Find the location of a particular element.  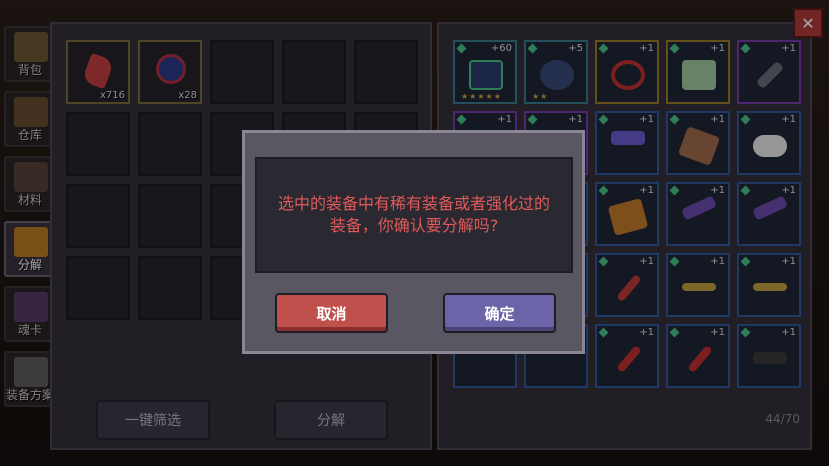

dialog-message-box: 选中的装备中有稀有装备或者强化过的 装备，你确认要分解吗? is located at coordinates (414, 215).